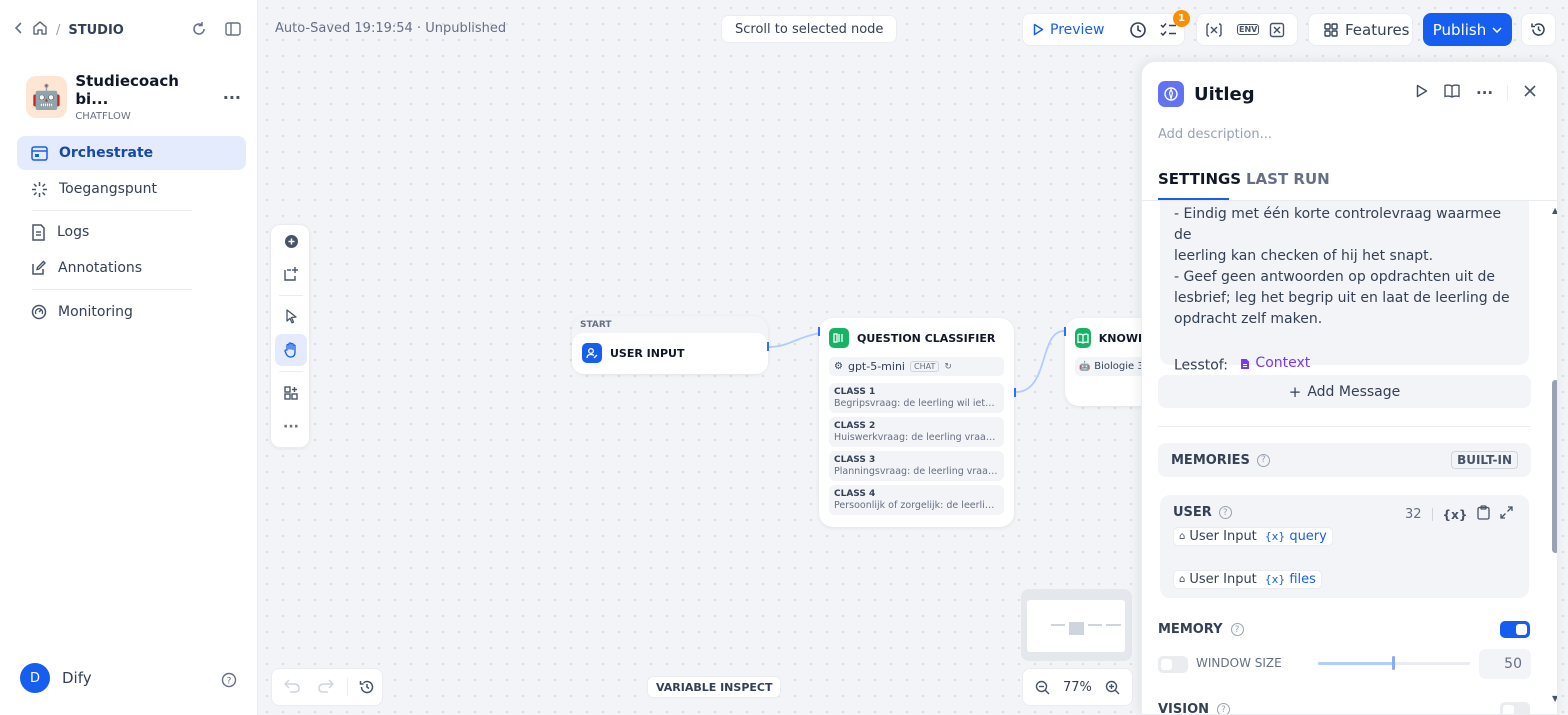 The width and height of the screenshot is (1568, 715). Describe the element at coordinates (291, 688) in the screenshot. I see `undo-icon` at that location.